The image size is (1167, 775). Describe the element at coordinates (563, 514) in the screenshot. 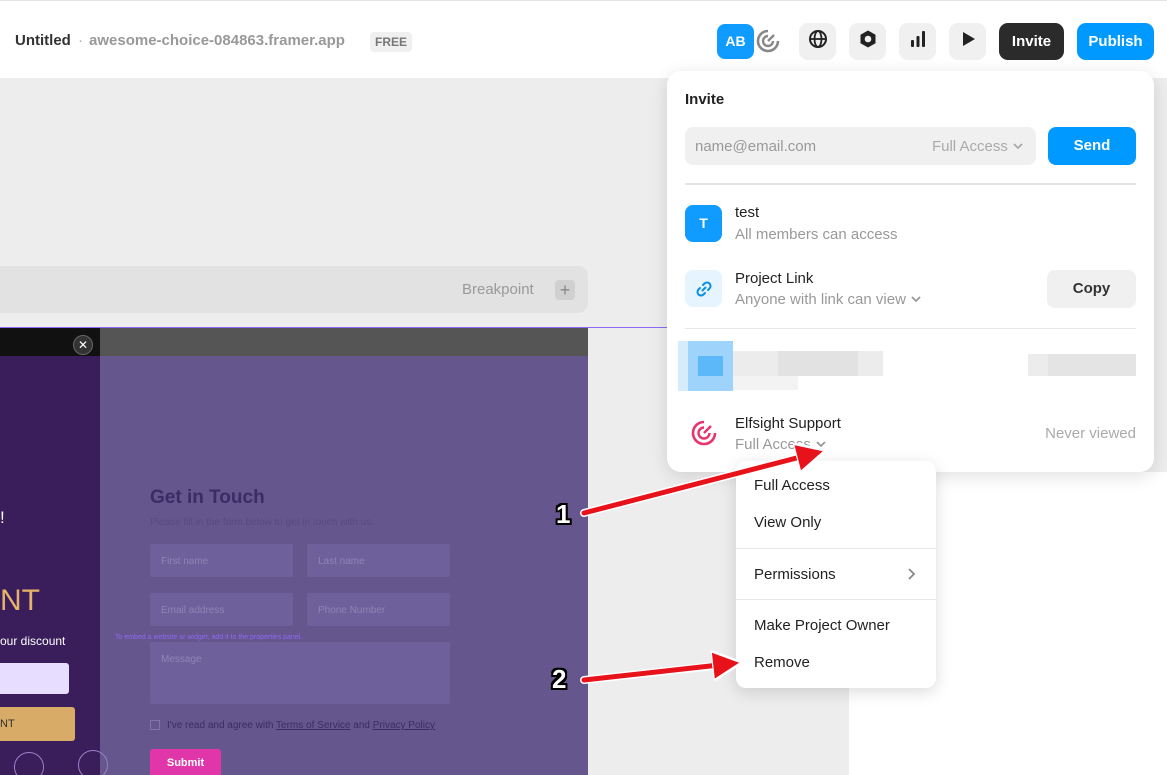

I see `annotation-label-1: 1` at that location.